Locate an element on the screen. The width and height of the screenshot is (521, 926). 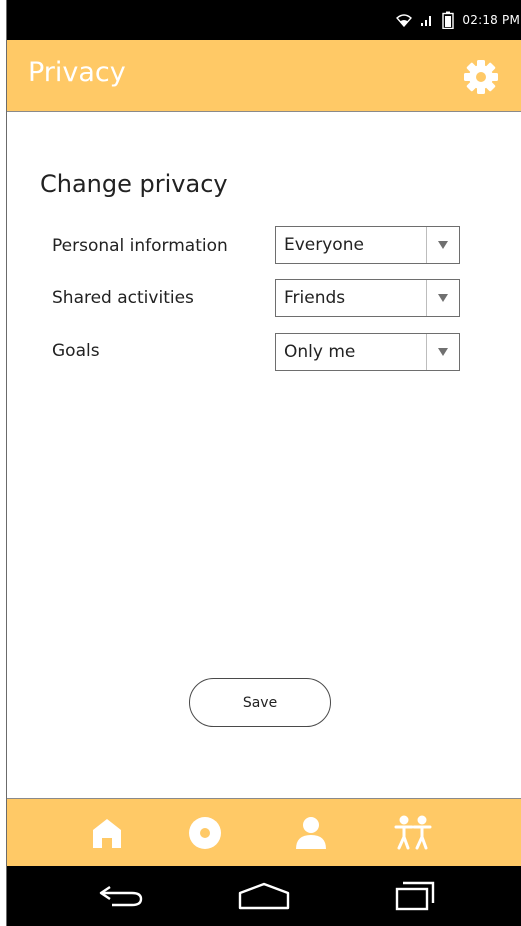
signal-icon is located at coordinates (426, 21).